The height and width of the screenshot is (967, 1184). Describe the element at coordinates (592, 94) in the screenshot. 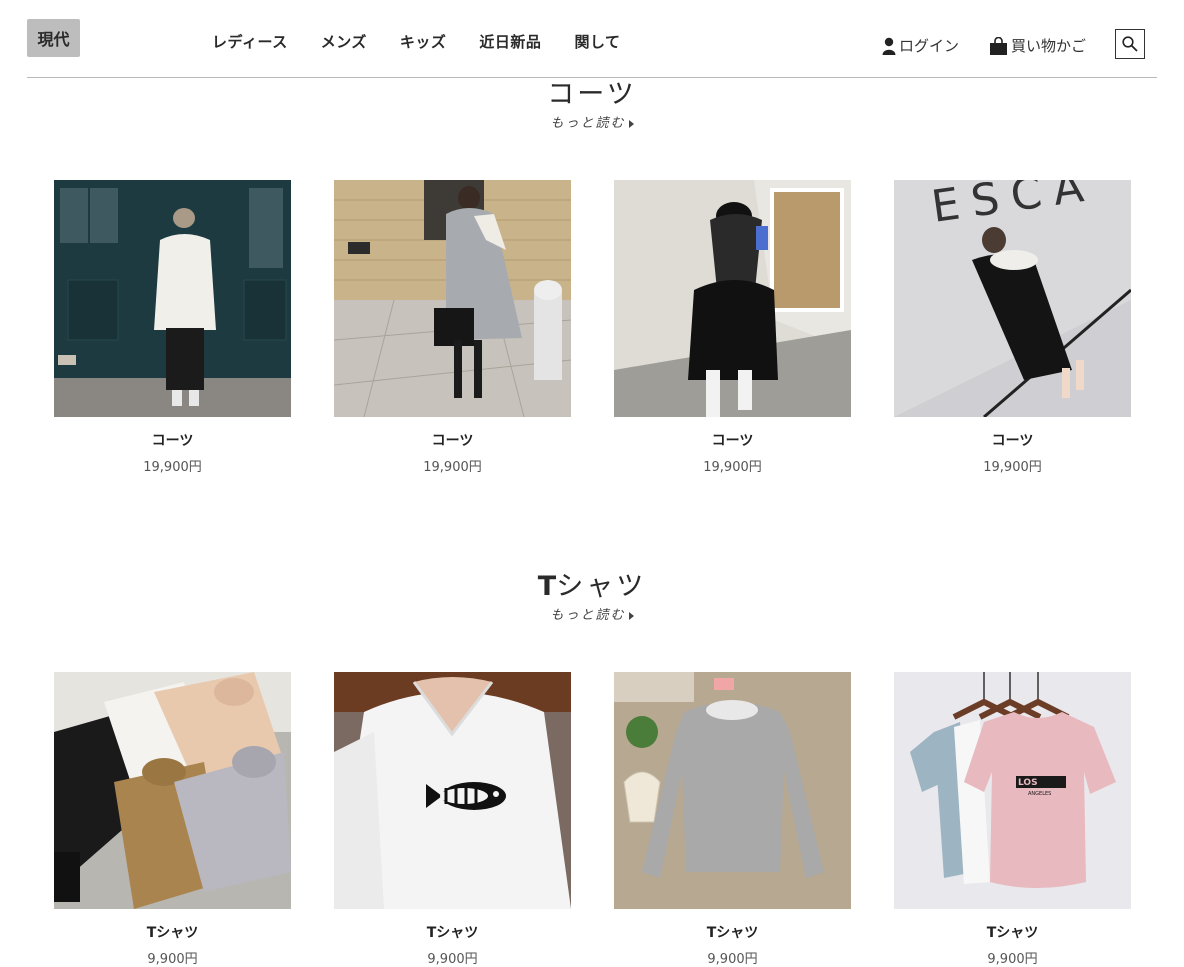

I see `section-title-coats: コーツ` at that location.